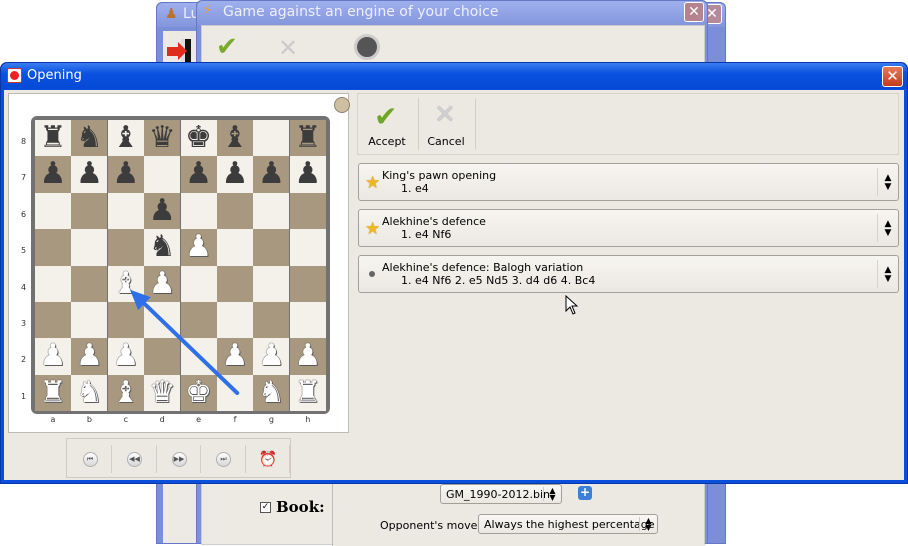 The width and height of the screenshot is (908, 546). Describe the element at coordinates (126, 174) in the screenshot. I see `black-piece-c7: ♟` at that location.